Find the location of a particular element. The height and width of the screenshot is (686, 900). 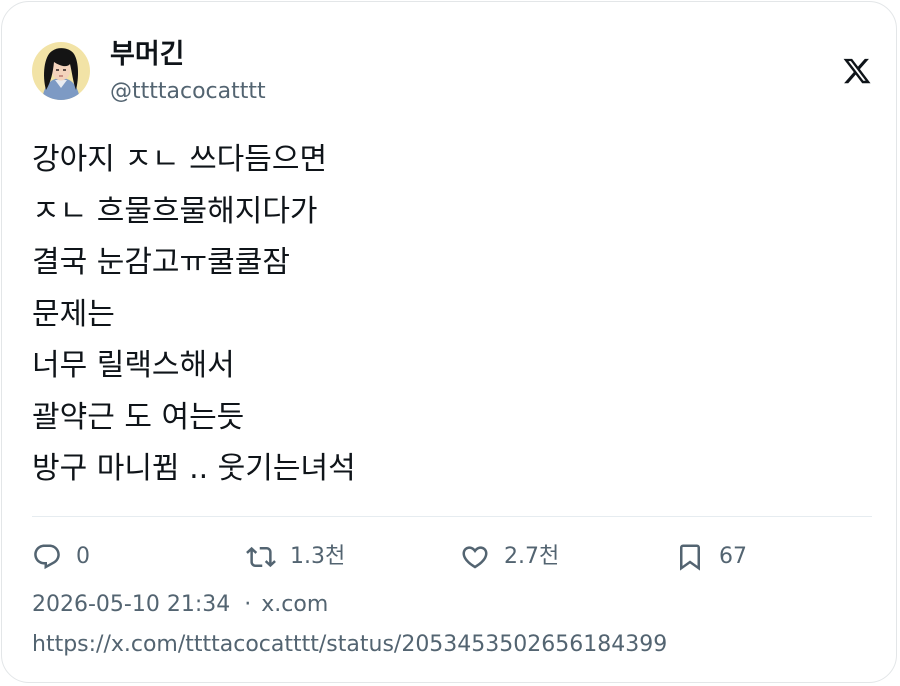

tweet-line: ㅈㄴ 흐물흐물해지다가 is located at coordinates (175, 211).